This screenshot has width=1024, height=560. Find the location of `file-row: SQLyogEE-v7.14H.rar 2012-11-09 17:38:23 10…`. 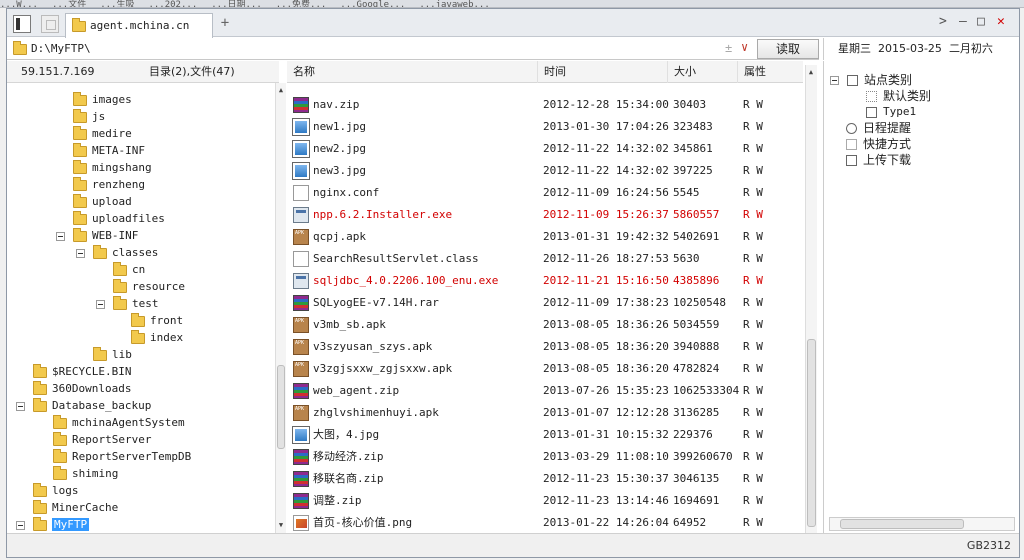

file-row: SQLyogEE-v7.14H.rar 2012-11-09 17:38:23 10… is located at coordinates (545, 303).